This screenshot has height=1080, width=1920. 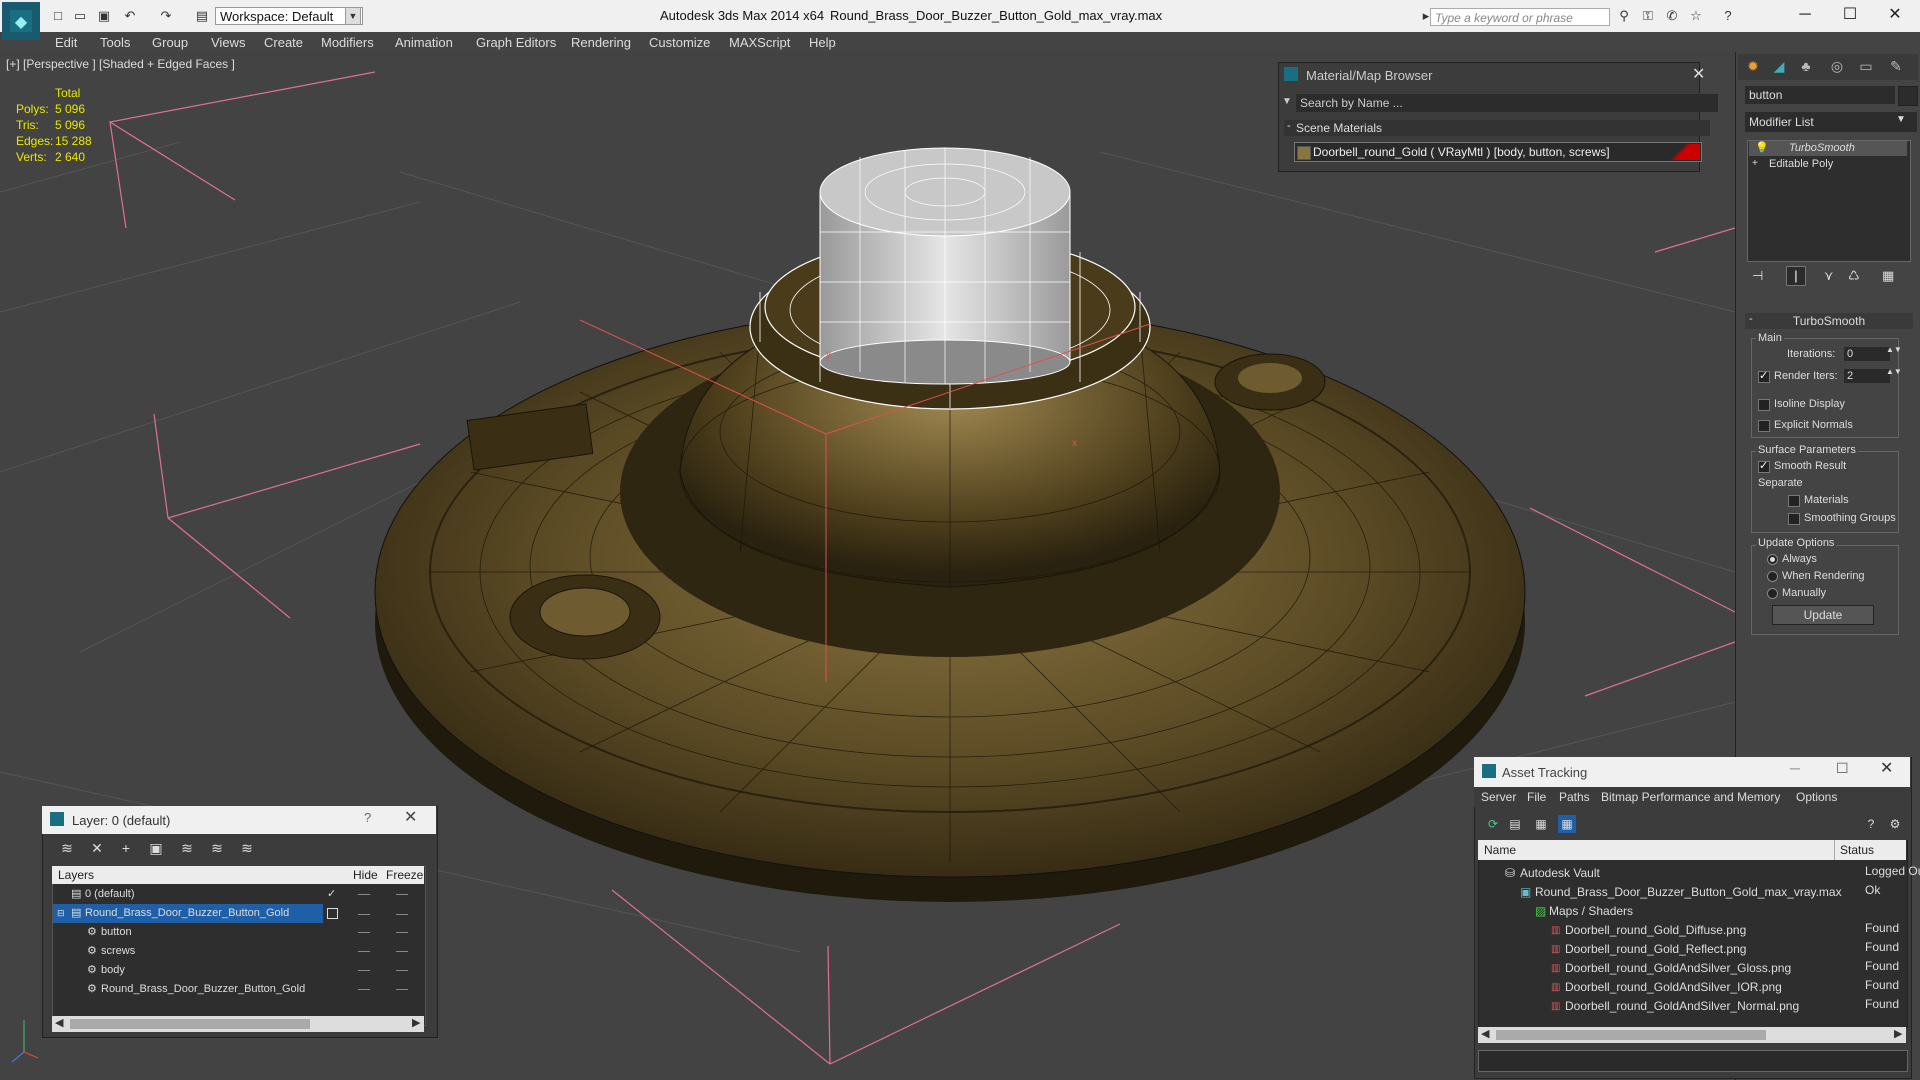 What do you see at coordinates (1796, 276) in the screenshot?
I see `show-end-result-icon: |` at bounding box center [1796, 276].